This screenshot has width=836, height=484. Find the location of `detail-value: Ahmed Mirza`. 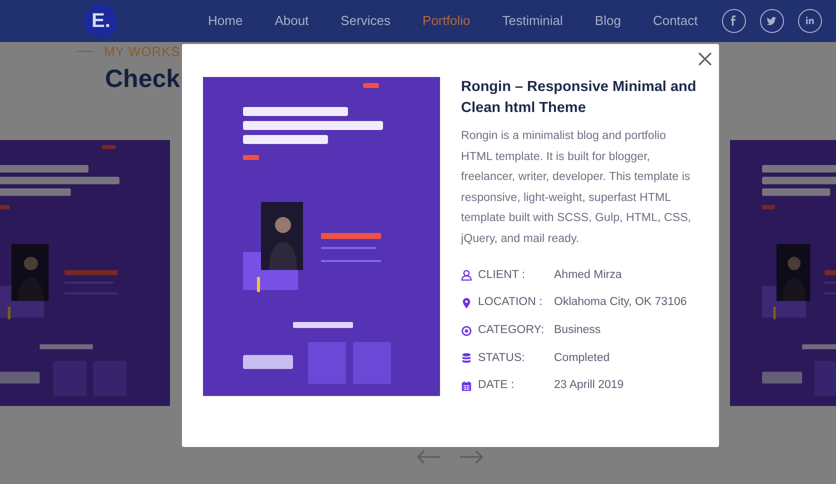

detail-value: Ahmed Mirza is located at coordinates (588, 275).